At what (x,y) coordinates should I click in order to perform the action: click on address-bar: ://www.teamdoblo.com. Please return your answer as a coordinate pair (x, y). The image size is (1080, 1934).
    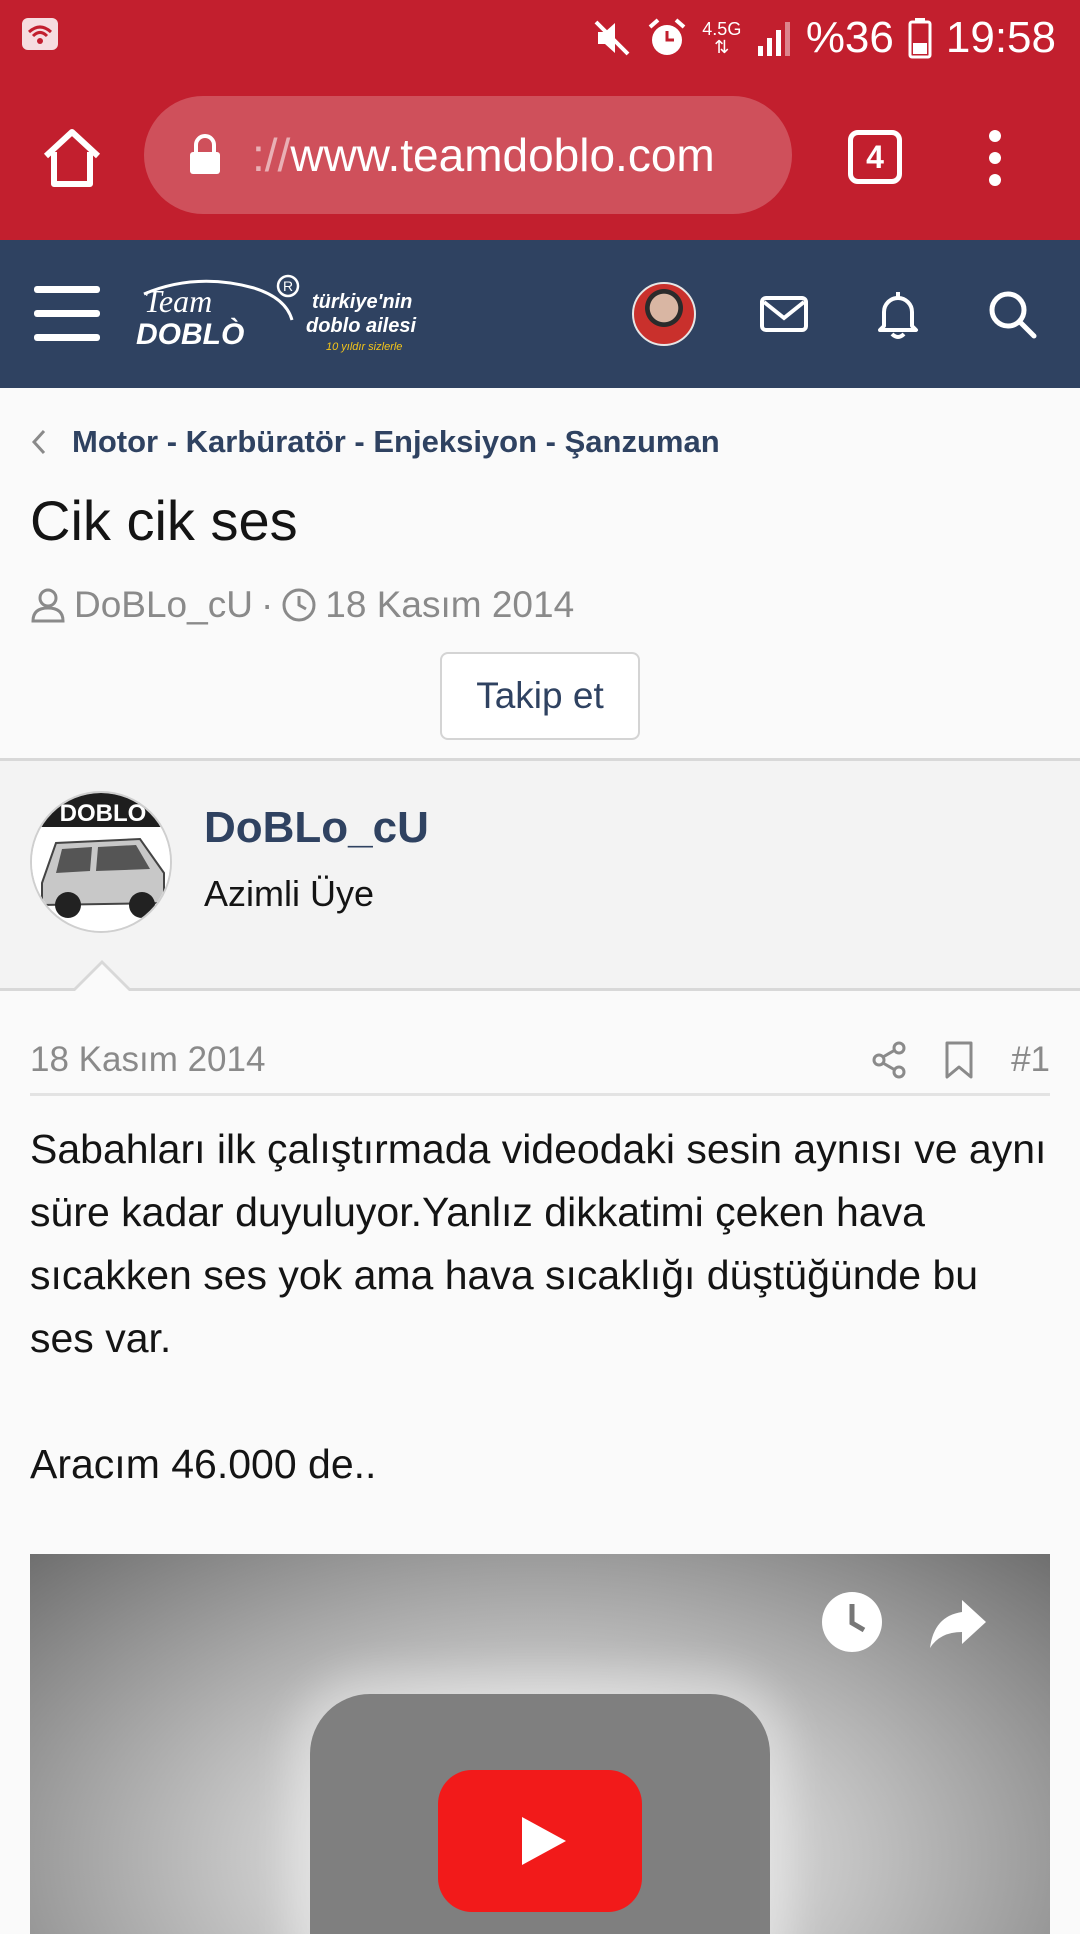
    Looking at the image, I should click on (468, 155).